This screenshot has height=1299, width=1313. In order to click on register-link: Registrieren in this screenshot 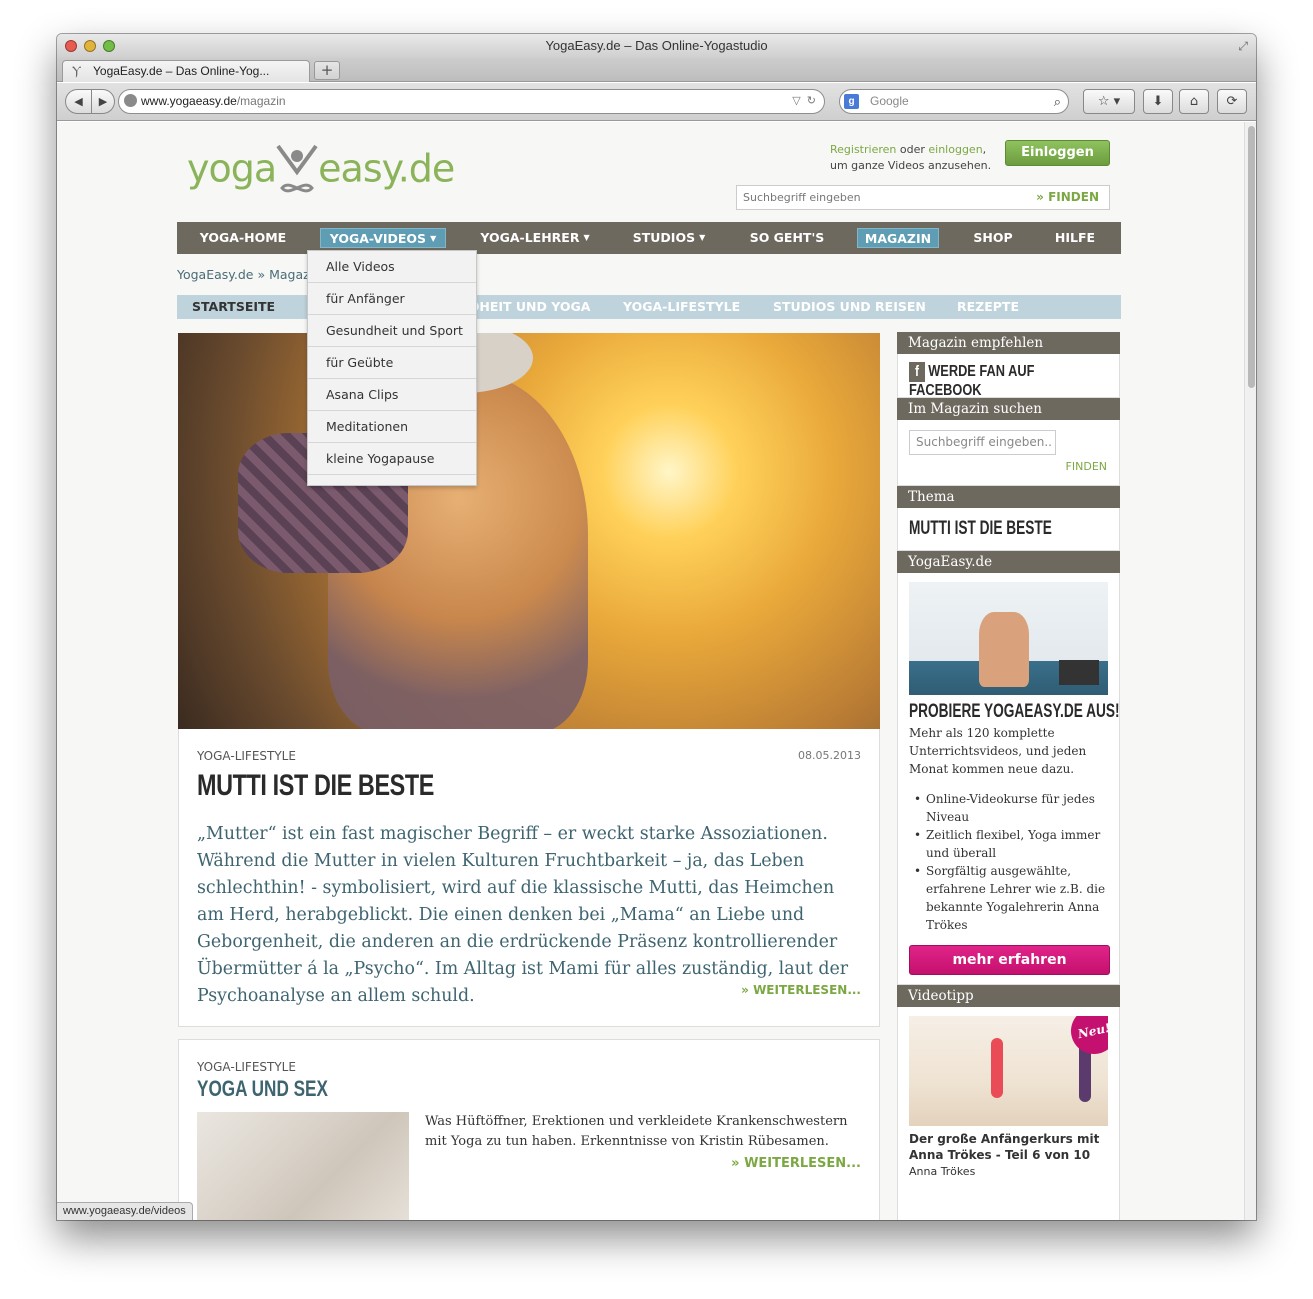, I will do `click(863, 149)`.